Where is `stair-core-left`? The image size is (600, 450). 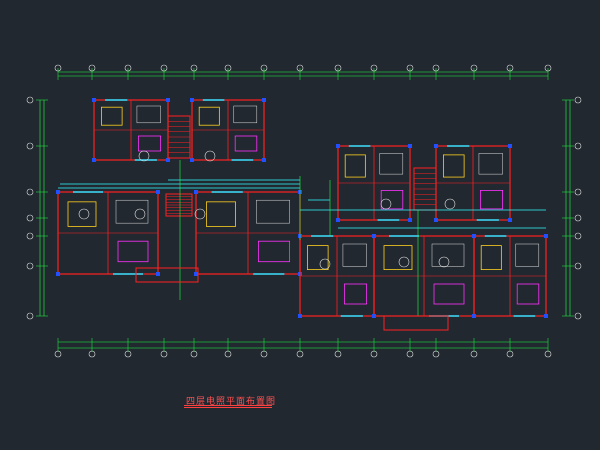 stair-core-left is located at coordinates (179, 137).